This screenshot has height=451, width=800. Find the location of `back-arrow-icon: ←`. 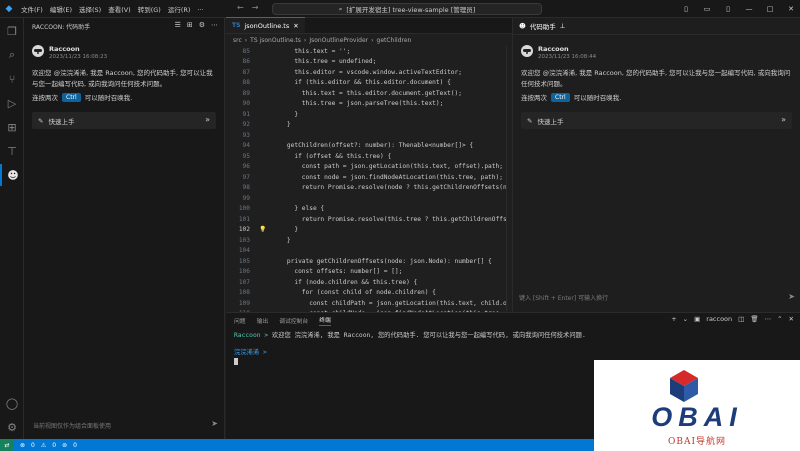

back-arrow-icon: ← is located at coordinates (240, 7).